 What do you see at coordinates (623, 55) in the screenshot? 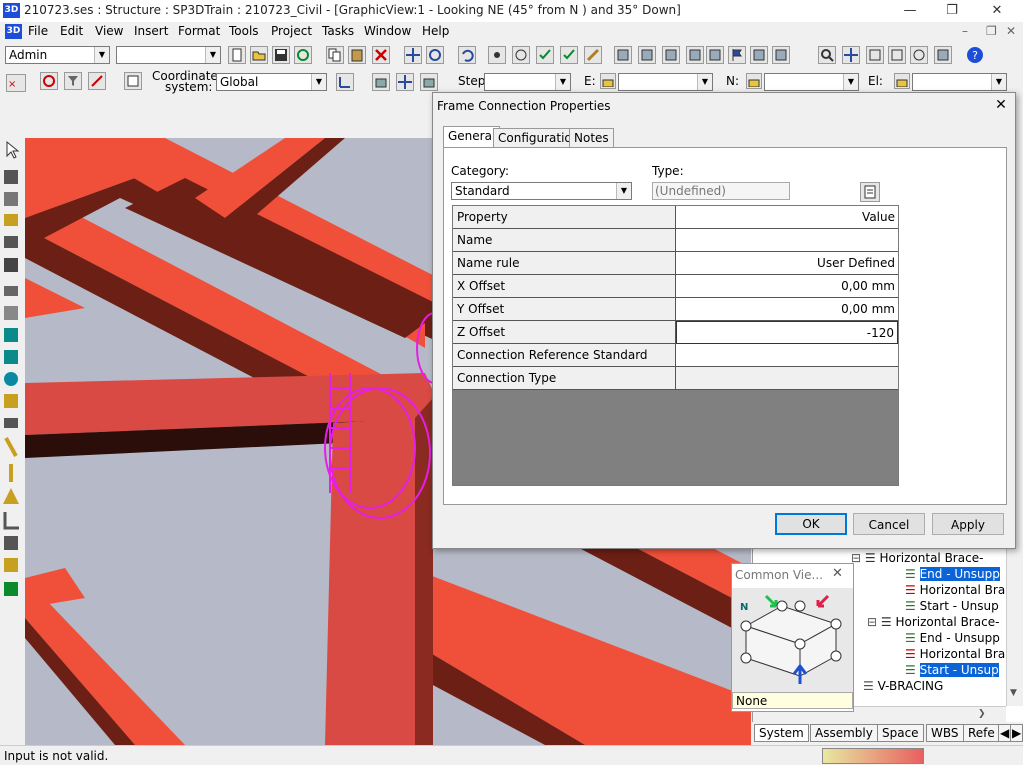
I see `view-icon` at bounding box center [623, 55].